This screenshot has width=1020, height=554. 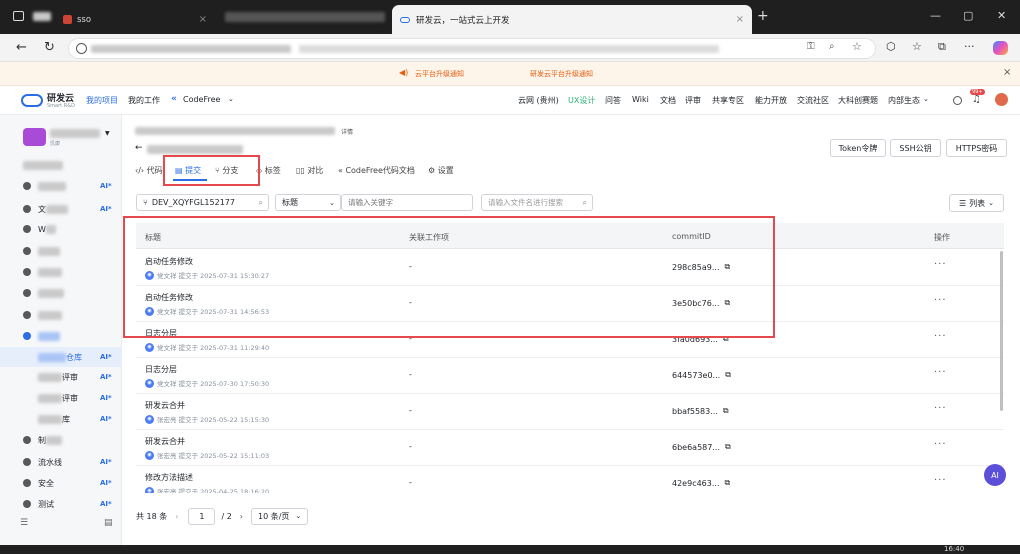 I want to click on nav-docs: 文档, so click(x=668, y=100).